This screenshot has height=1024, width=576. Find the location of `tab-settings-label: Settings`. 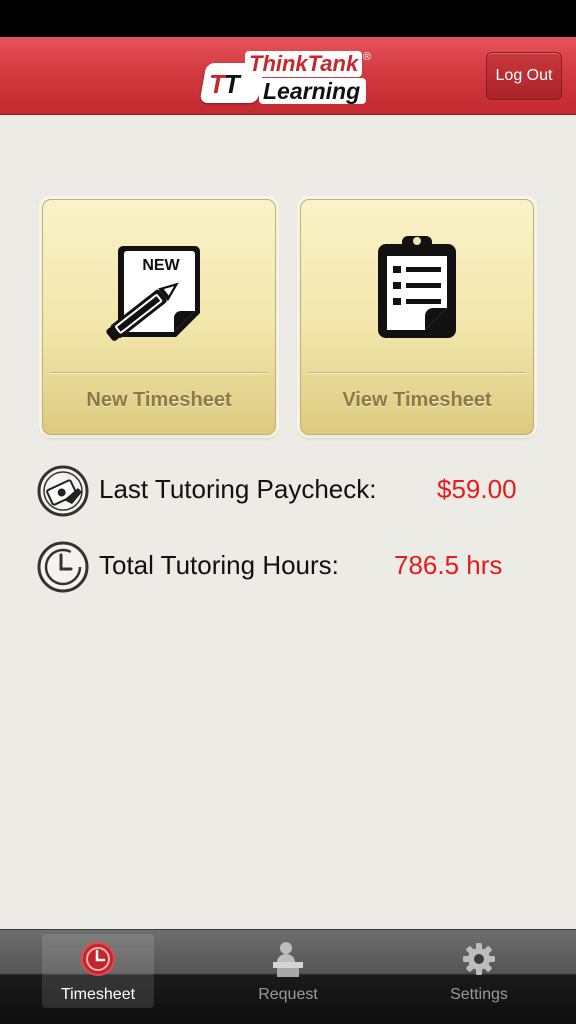

tab-settings-label: Settings is located at coordinates (479, 994).